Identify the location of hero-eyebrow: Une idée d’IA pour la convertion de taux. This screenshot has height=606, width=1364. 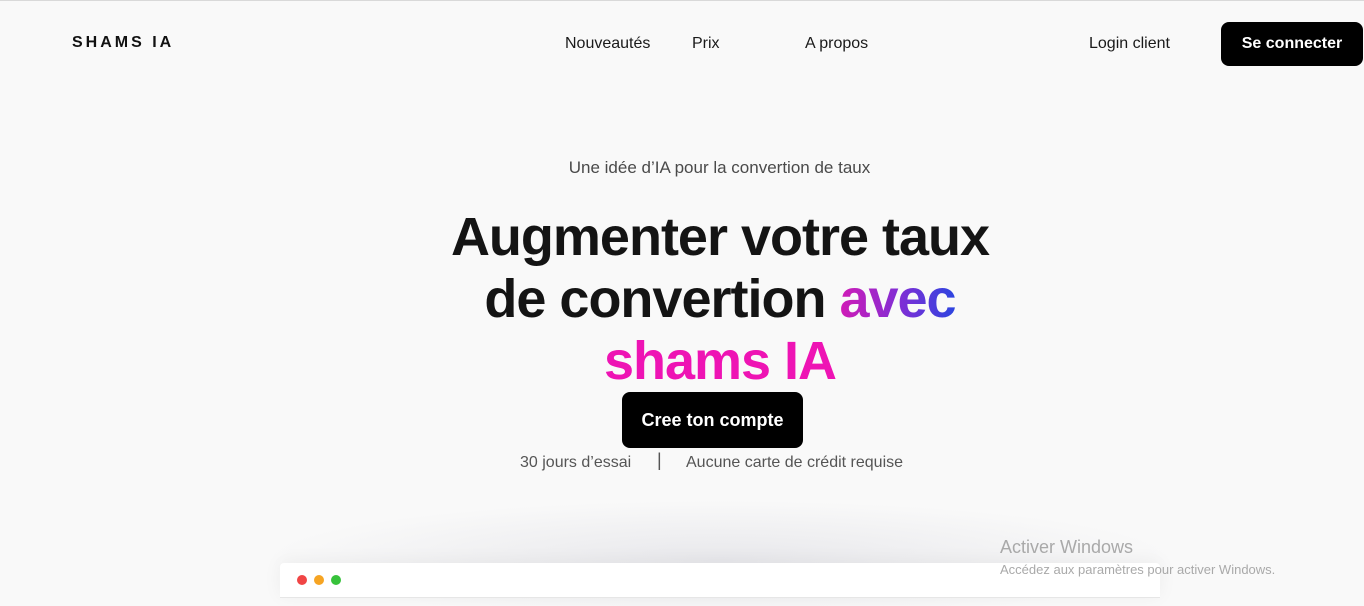
(719, 167).